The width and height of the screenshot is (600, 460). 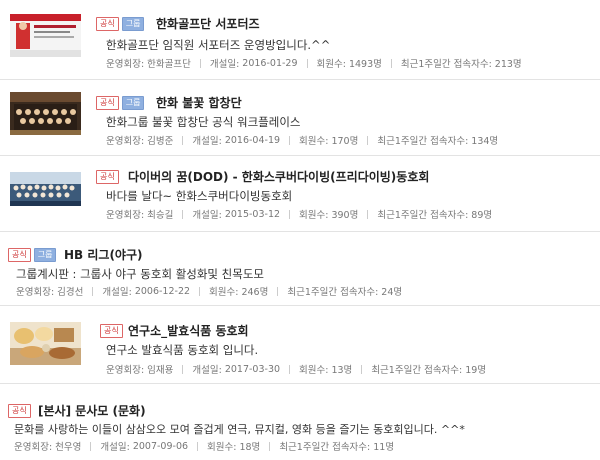 I want to click on opened-value: 2015-03-12, so click(x=252, y=214).